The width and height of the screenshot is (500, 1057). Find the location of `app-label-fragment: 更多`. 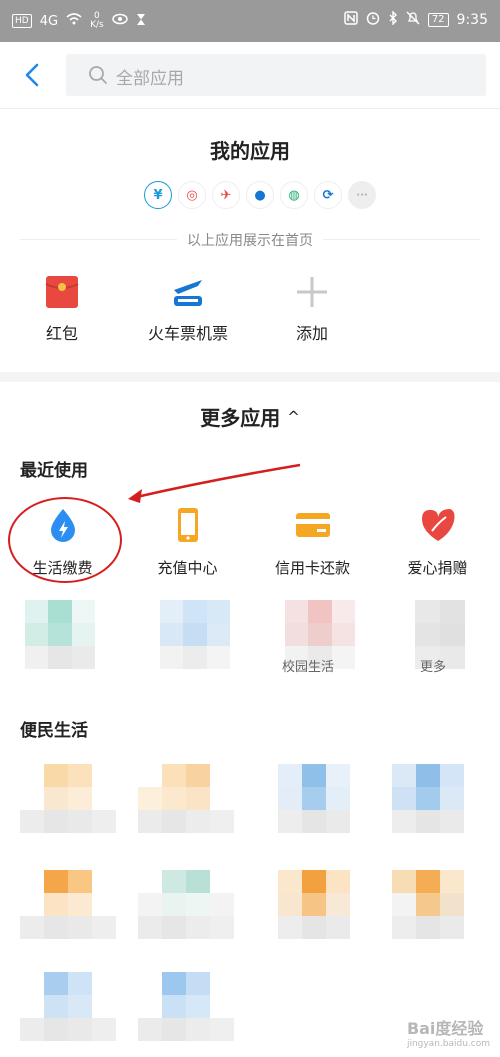

app-label-fragment: 更多 is located at coordinates (433, 667).